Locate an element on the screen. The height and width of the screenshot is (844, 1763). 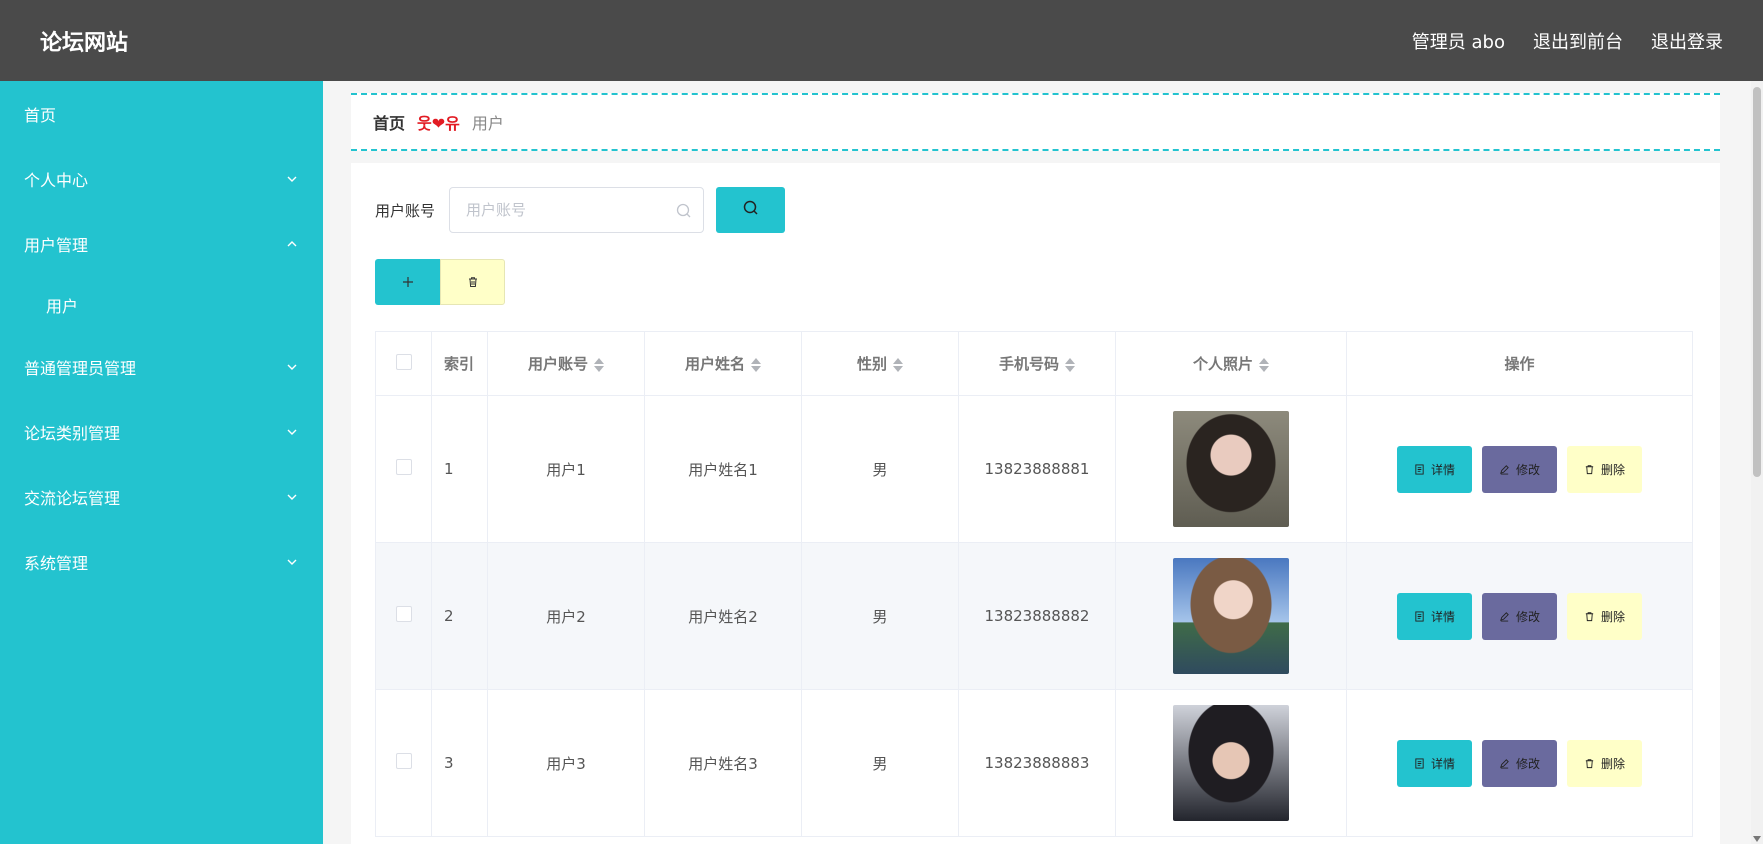
col-name: 用户姓名 is located at coordinates (723, 363).